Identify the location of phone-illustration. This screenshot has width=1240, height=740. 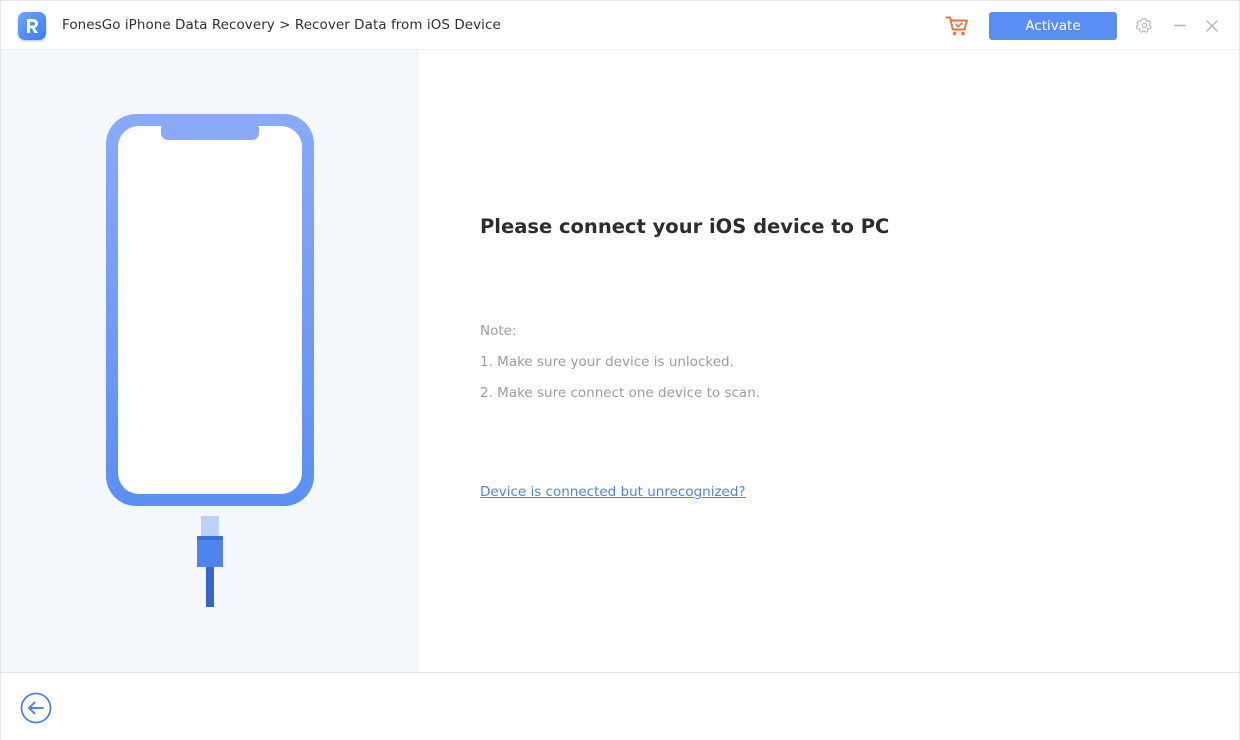
(210, 360).